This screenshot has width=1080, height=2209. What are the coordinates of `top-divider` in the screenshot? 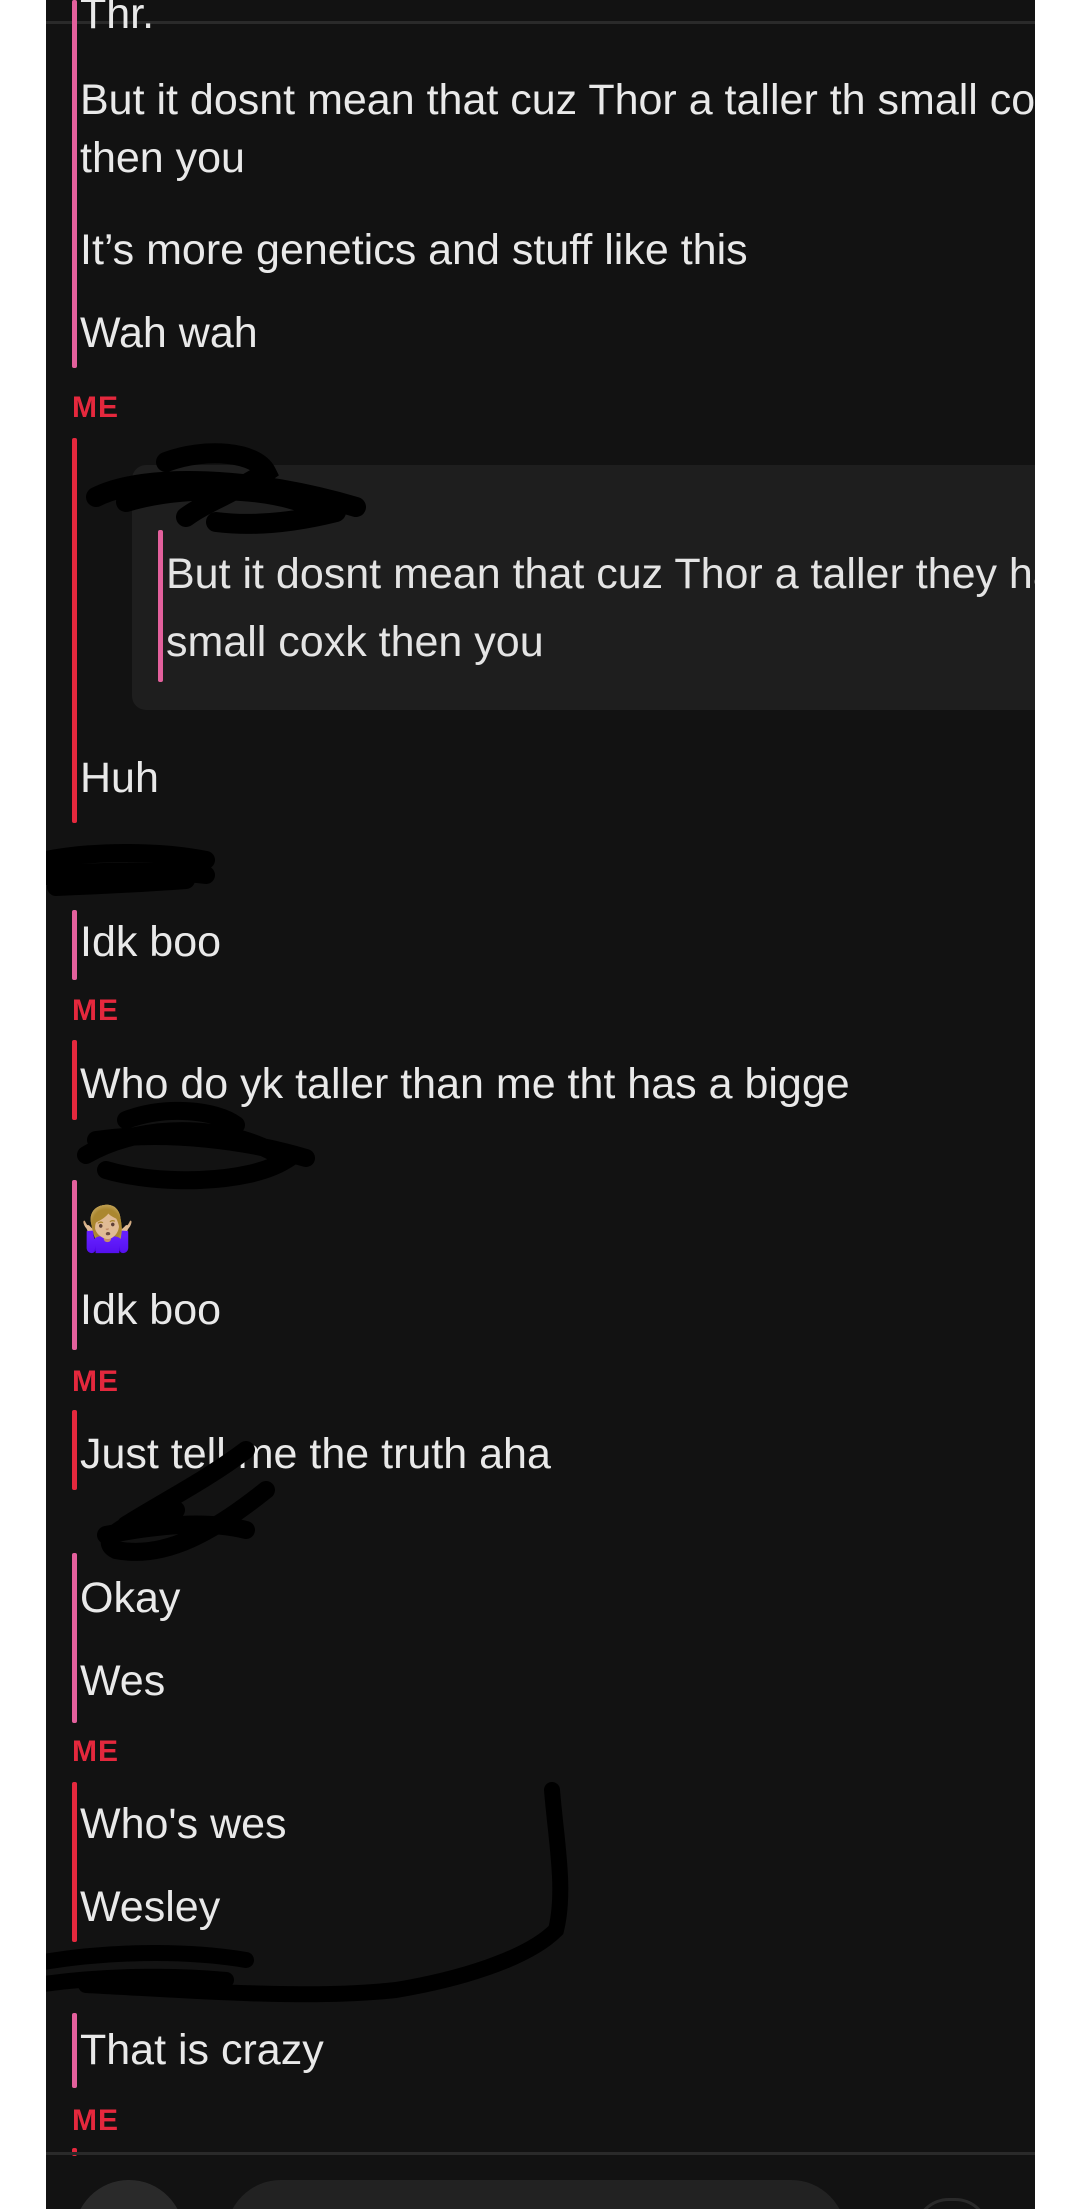 It's located at (540, 22).